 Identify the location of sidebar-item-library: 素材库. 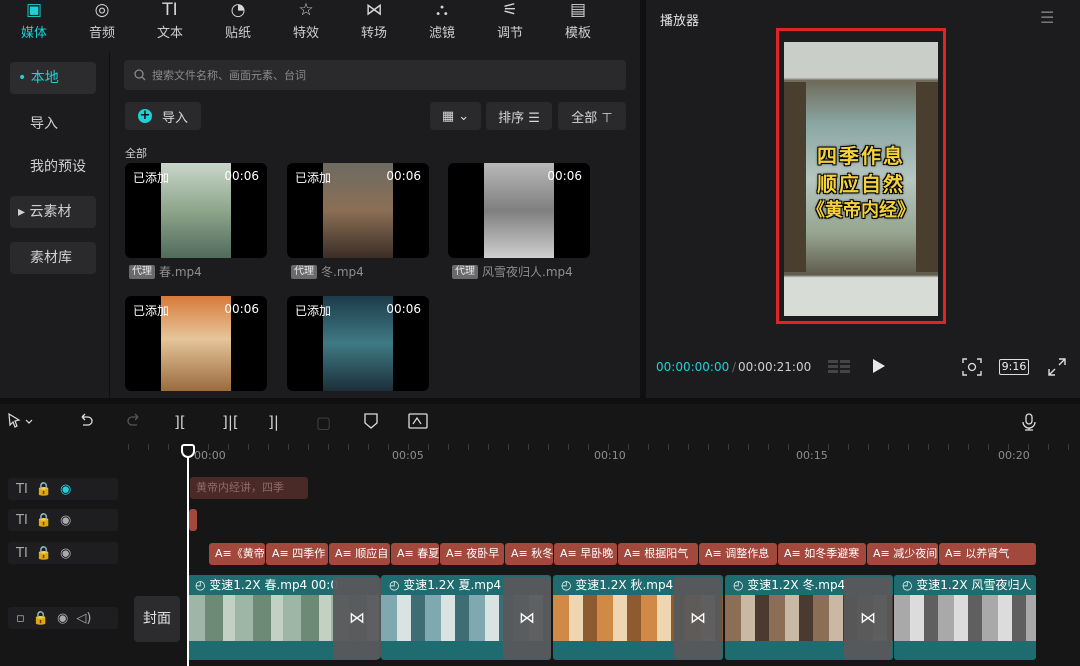
(53, 258).